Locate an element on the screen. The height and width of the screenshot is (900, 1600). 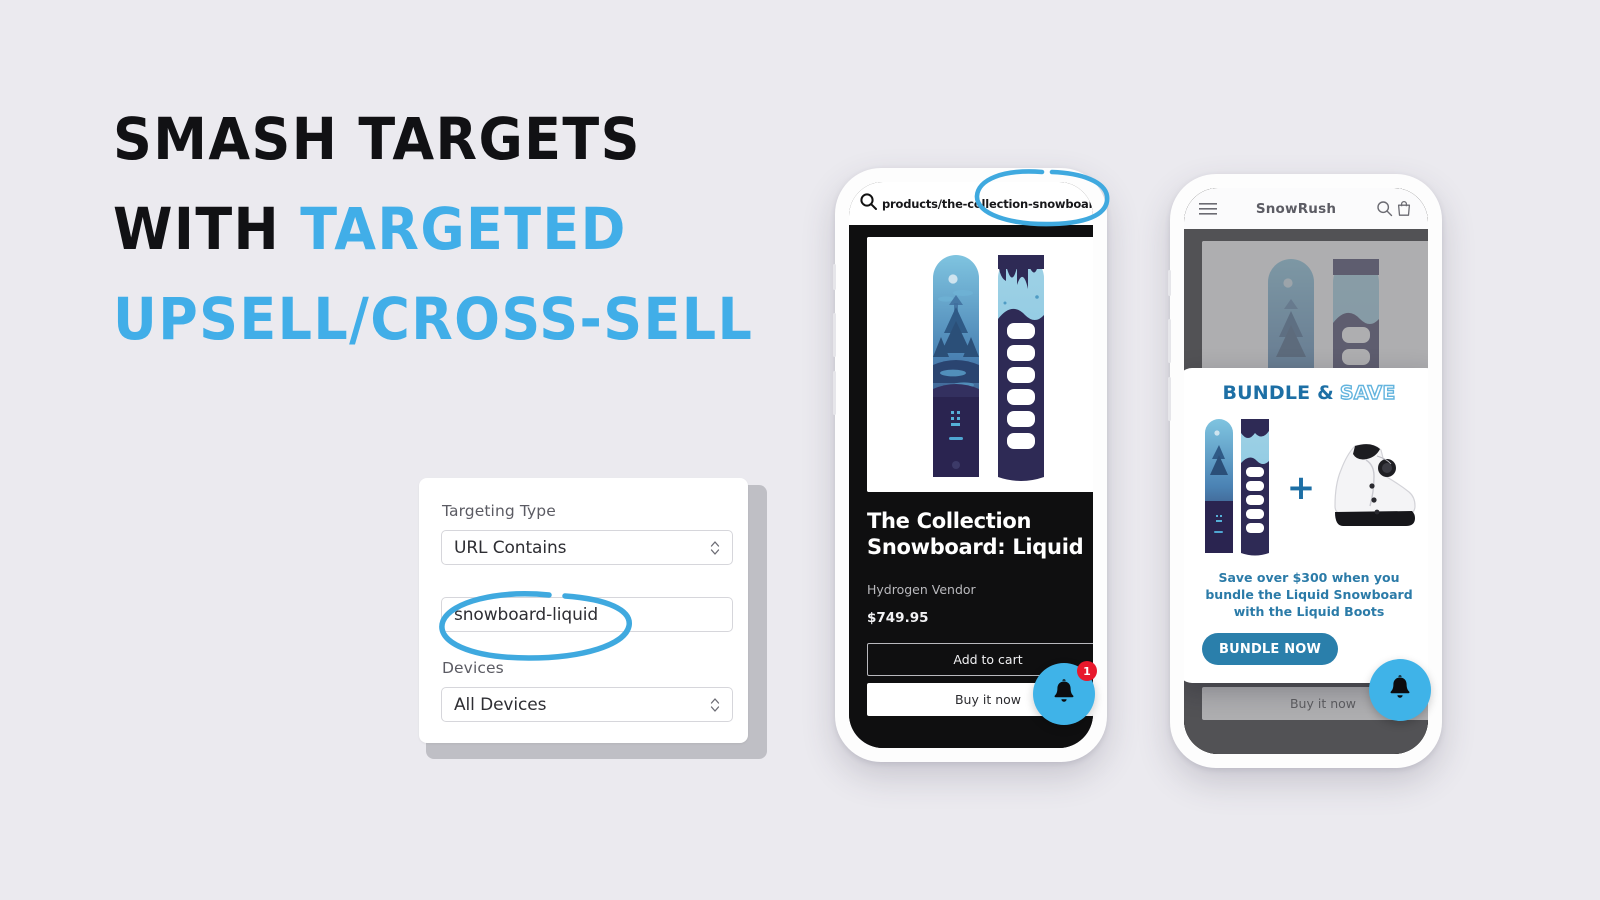
bell-widget-badge: 1 is located at coordinates (1065, 693).